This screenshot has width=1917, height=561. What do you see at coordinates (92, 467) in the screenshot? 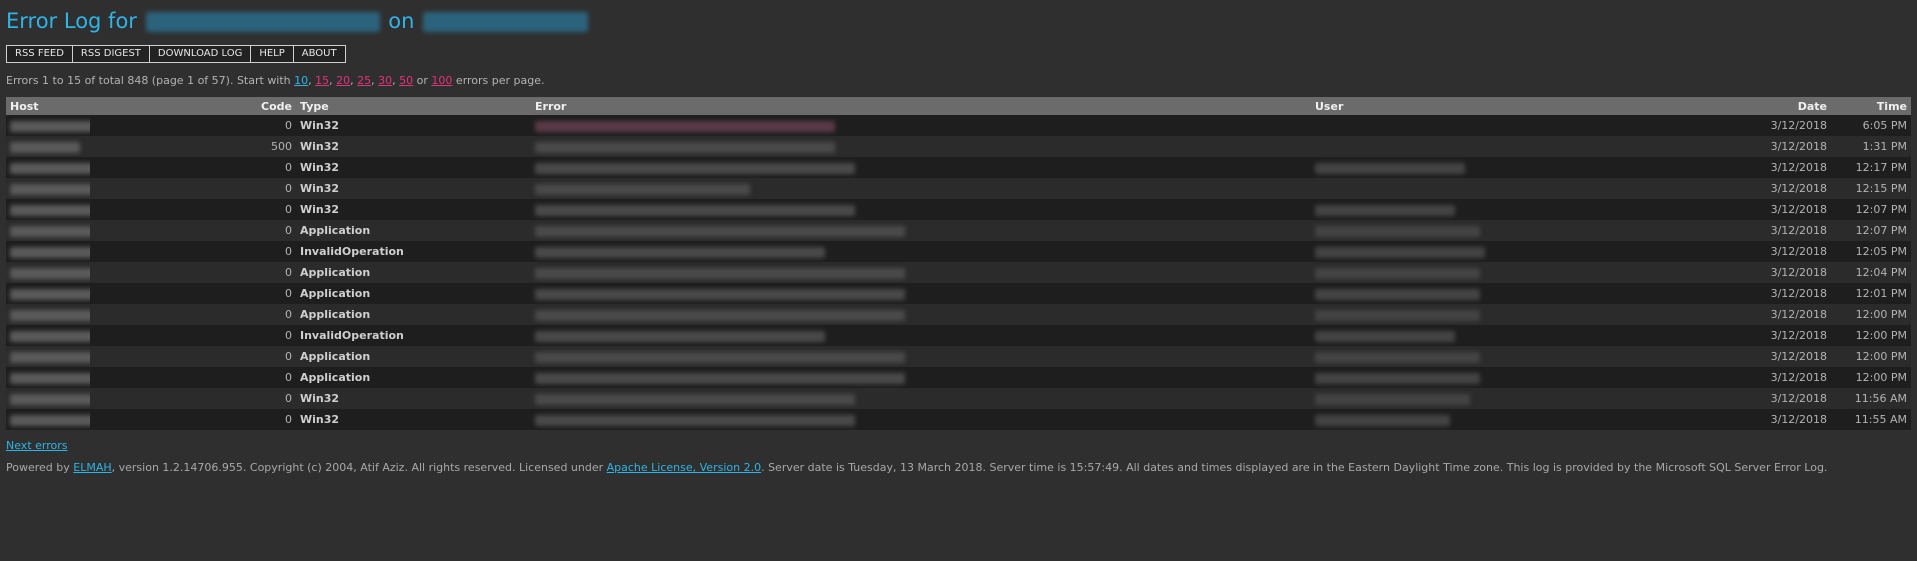
I see `elmah-link: ELMAH` at bounding box center [92, 467].